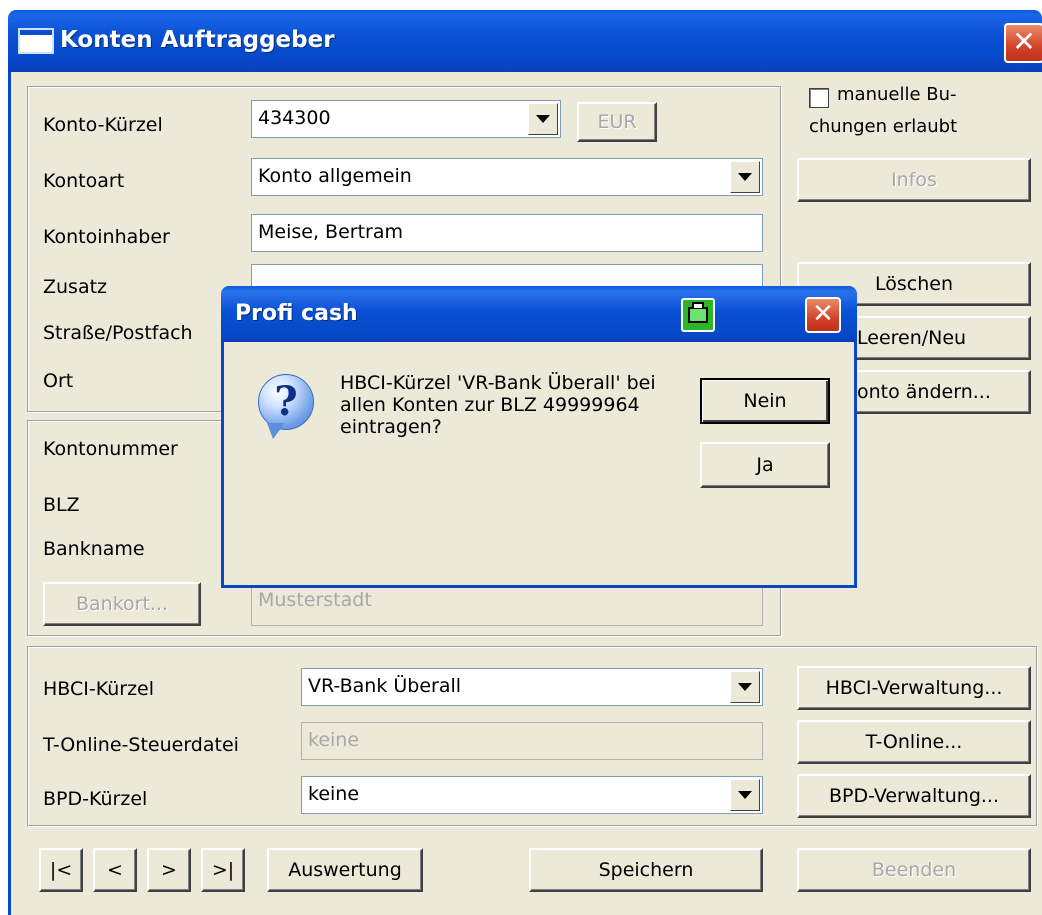 The height and width of the screenshot is (915, 1042). I want to click on hbci-kuerzel-label: HBCI-Kürzel, so click(99, 689).